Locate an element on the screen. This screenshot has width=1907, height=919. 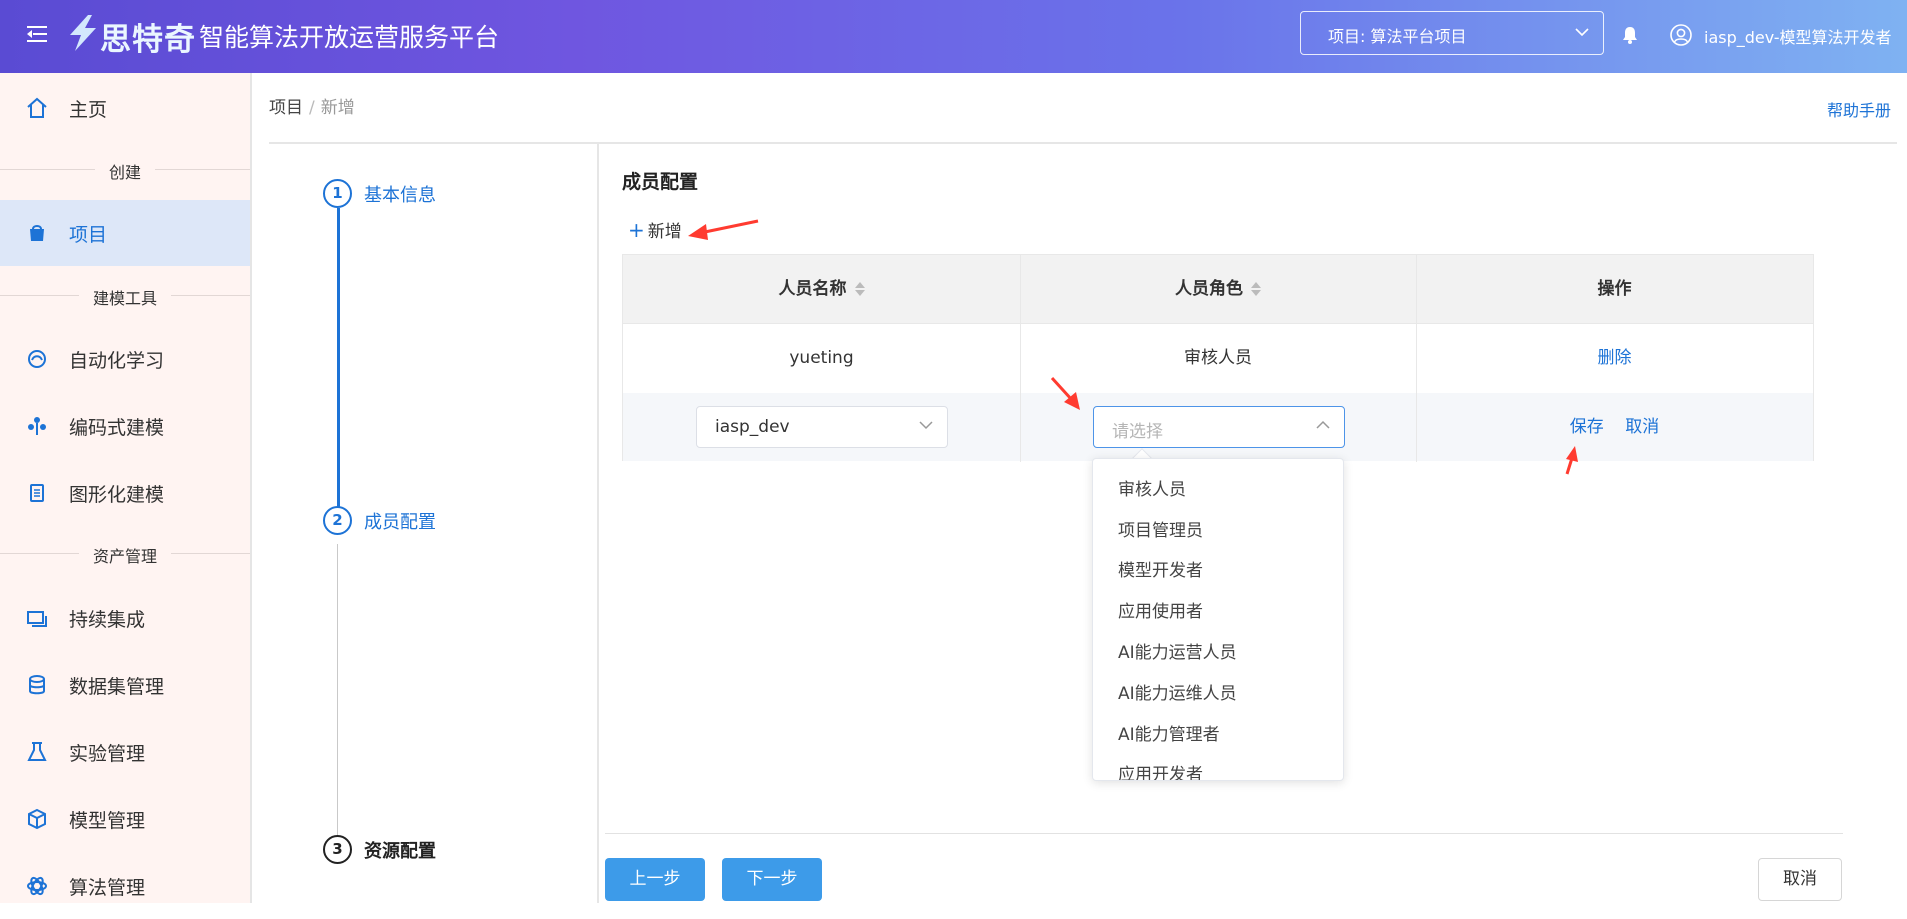
sidebar-item-label: 编码式建模 is located at coordinates (117, 428).